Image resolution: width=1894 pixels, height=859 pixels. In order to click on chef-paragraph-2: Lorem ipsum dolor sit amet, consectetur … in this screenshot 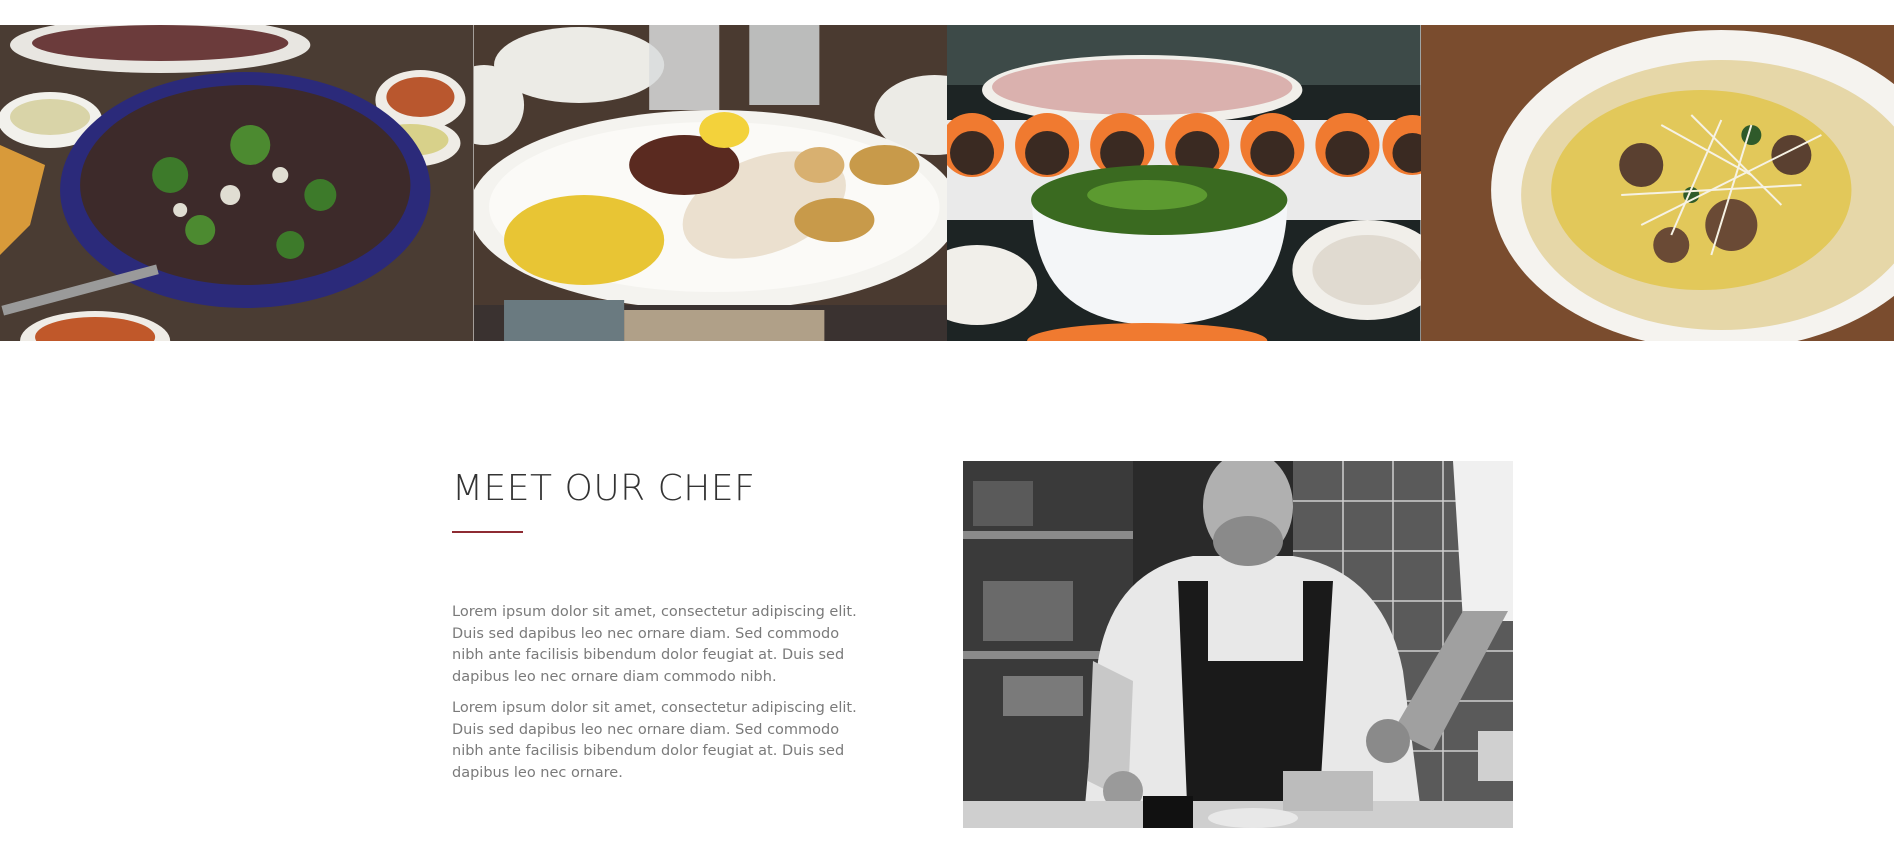, I will do `click(654, 740)`.